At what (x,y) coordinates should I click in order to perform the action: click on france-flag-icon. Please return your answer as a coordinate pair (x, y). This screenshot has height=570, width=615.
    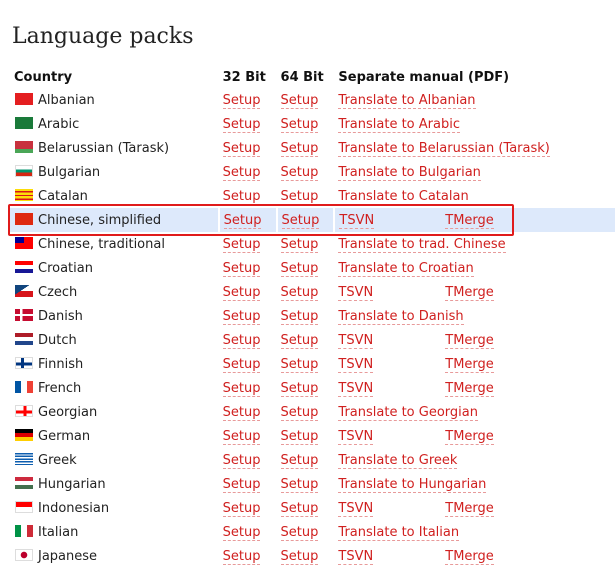
    Looking at the image, I should click on (24, 386).